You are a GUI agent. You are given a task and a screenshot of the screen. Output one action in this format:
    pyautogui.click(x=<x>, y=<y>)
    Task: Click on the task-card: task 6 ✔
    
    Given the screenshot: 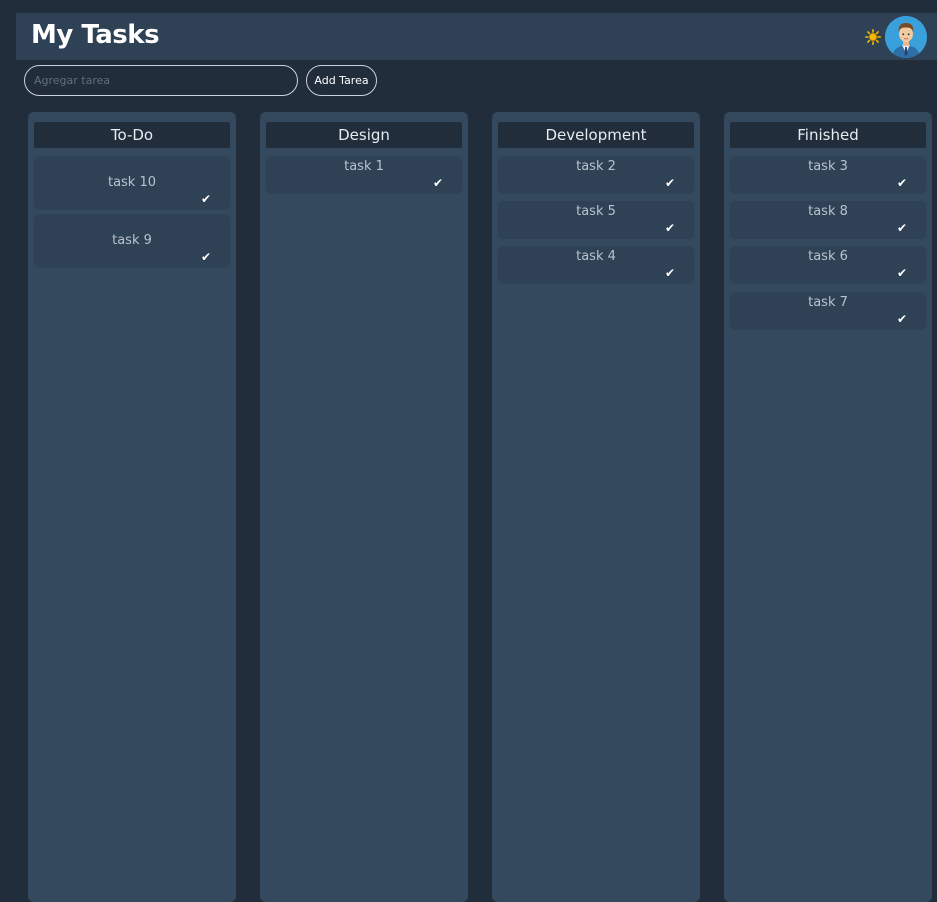 What is the action you would take?
    pyautogui.click(x=828, y=265)
    